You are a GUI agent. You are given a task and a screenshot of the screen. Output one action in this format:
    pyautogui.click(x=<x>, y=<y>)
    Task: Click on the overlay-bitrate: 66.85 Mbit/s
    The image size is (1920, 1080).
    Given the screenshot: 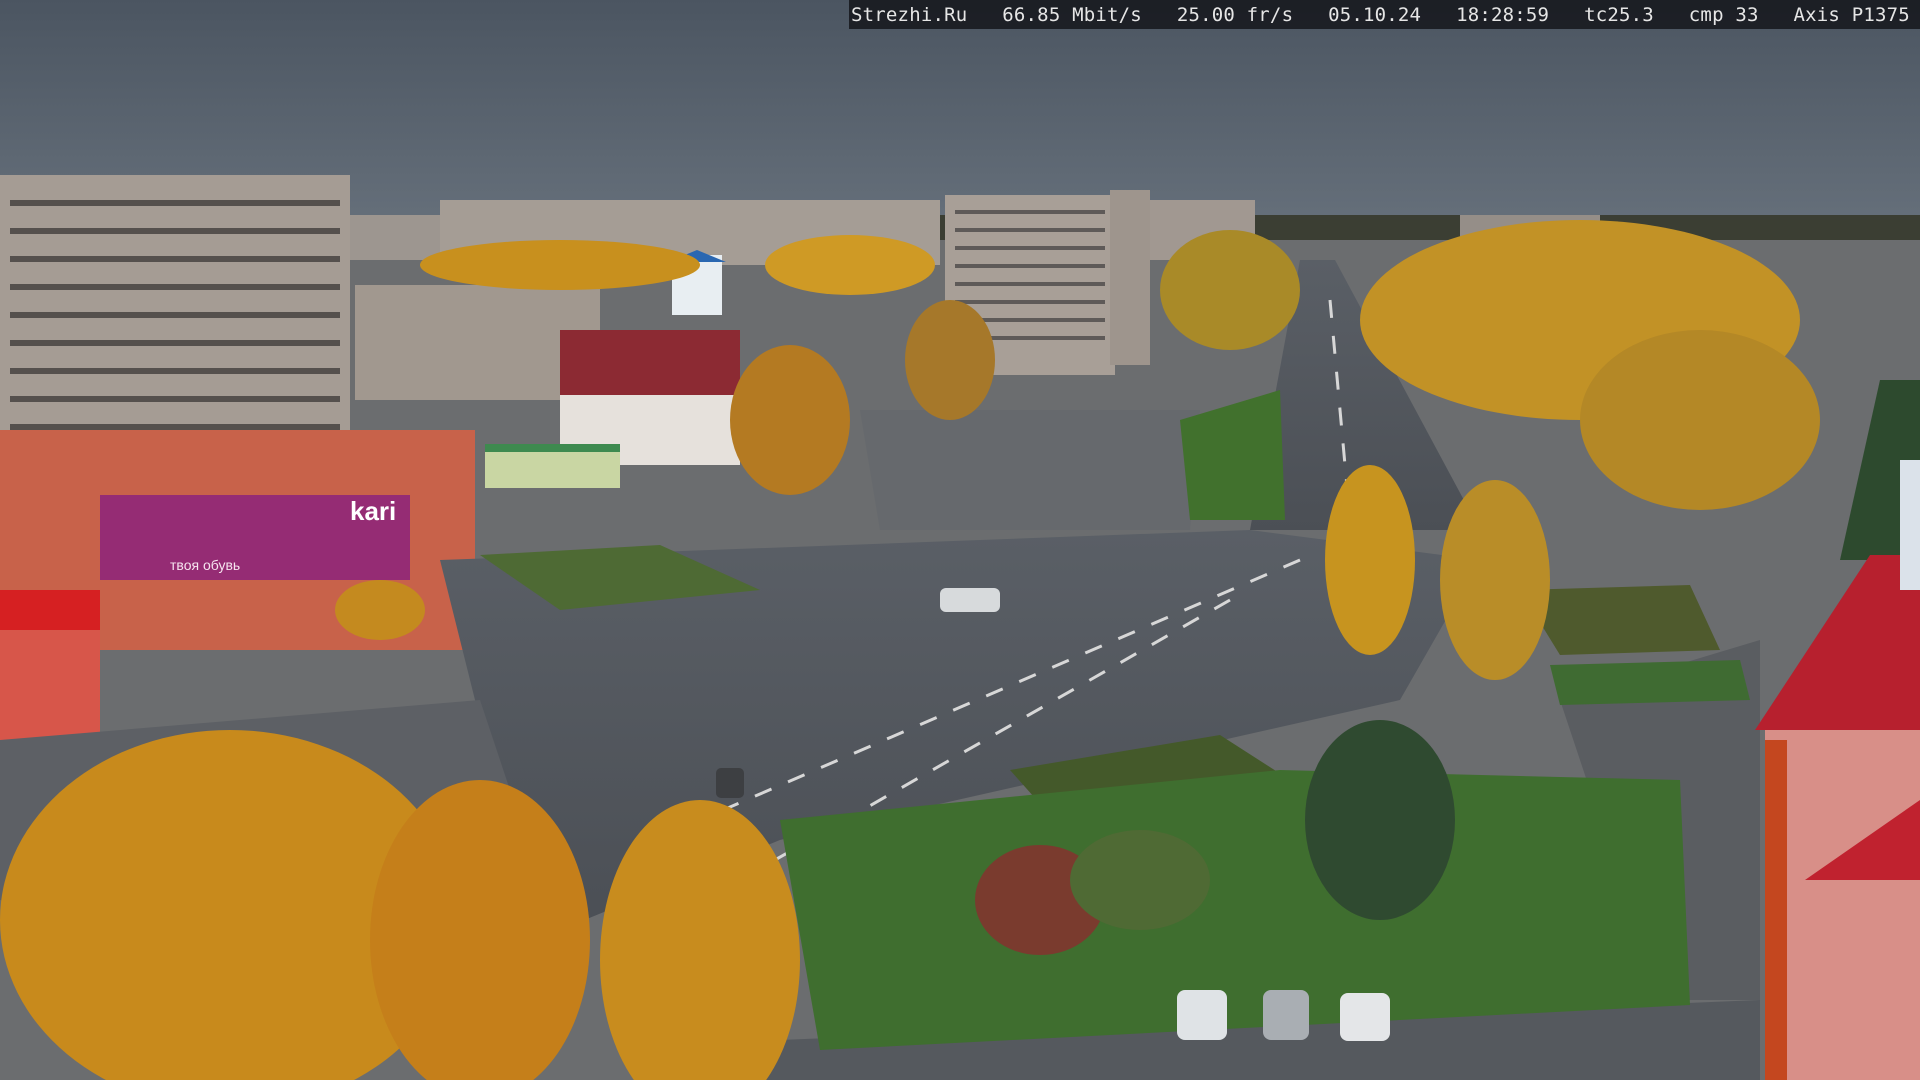 What is the action you would take?
    pyautogui.click(x=1072, y=14)
    